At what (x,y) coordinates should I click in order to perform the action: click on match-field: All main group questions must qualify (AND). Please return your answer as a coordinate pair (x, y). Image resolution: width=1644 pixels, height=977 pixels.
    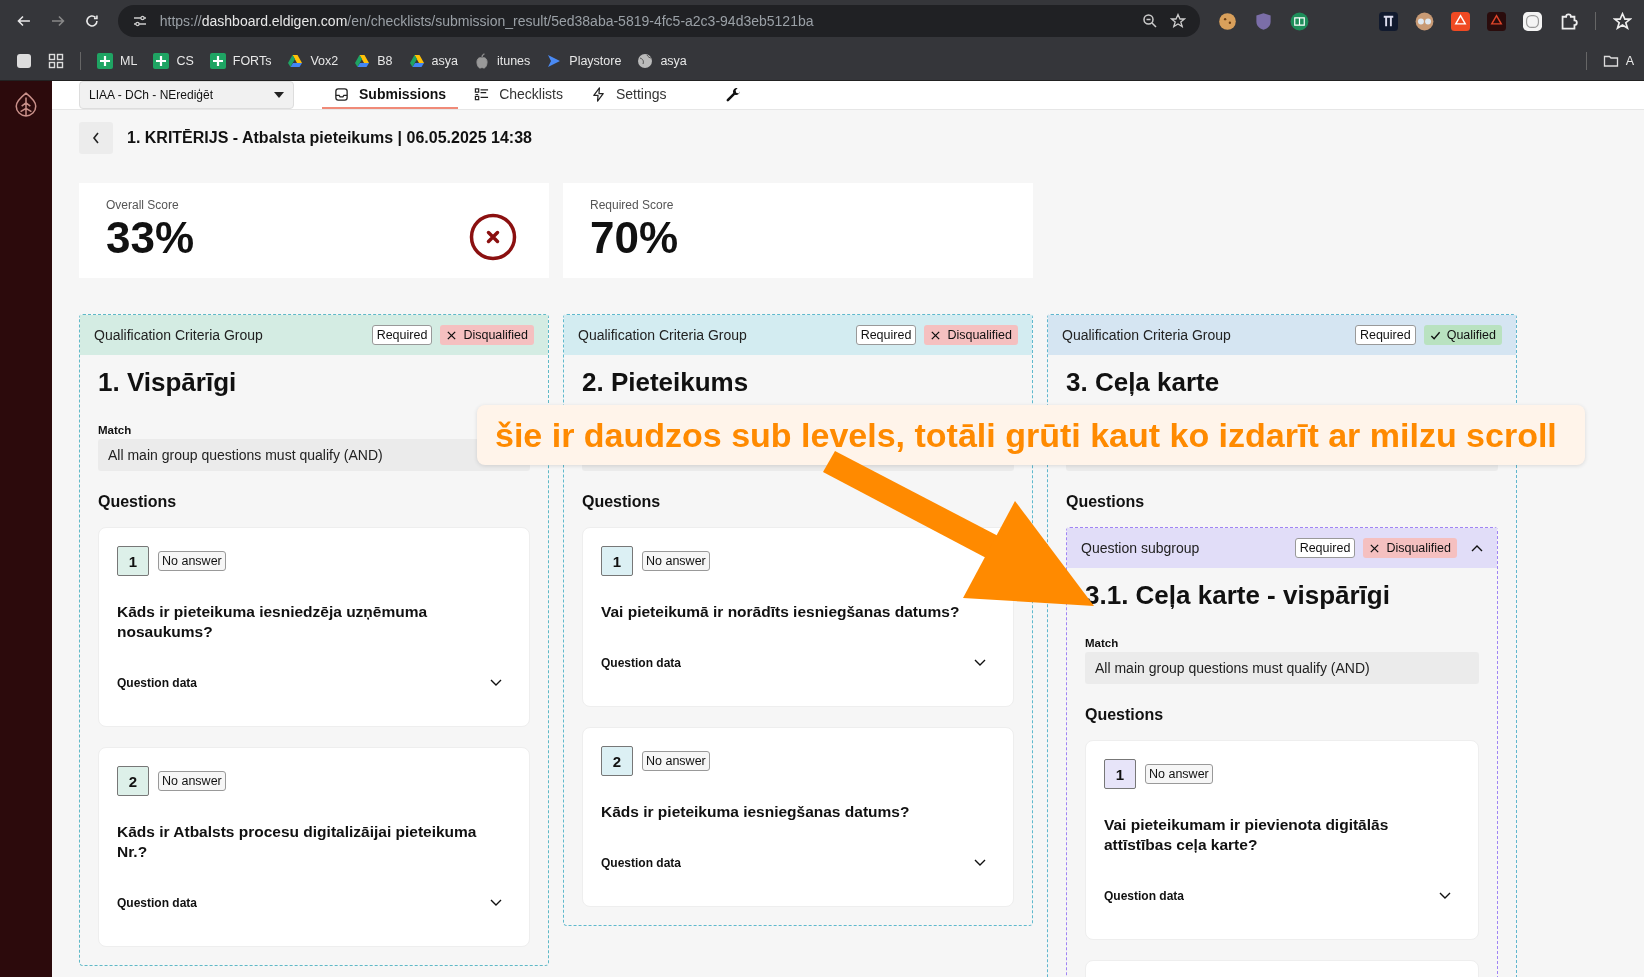
    Looking at the image, I should click on (1282, 668).